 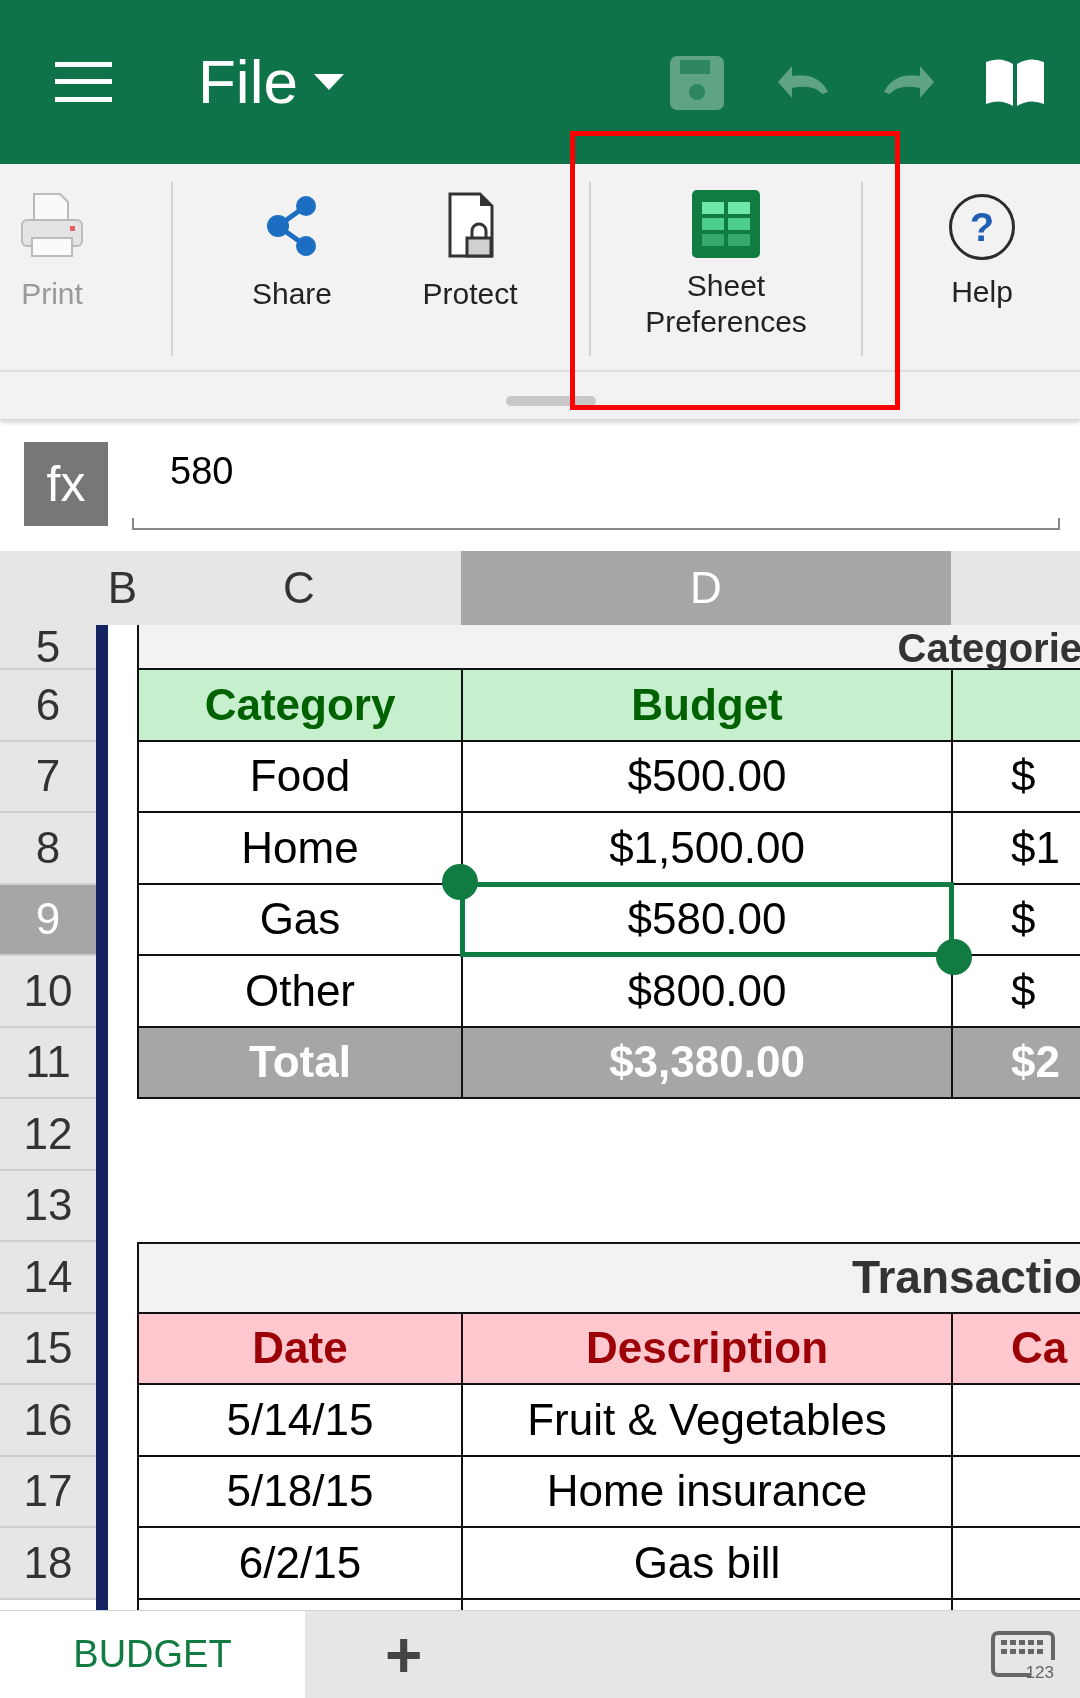 What do you see at coordinates (116, 588) in the screenshot?
I see `column-header: B` at bounding box center [116, 588].